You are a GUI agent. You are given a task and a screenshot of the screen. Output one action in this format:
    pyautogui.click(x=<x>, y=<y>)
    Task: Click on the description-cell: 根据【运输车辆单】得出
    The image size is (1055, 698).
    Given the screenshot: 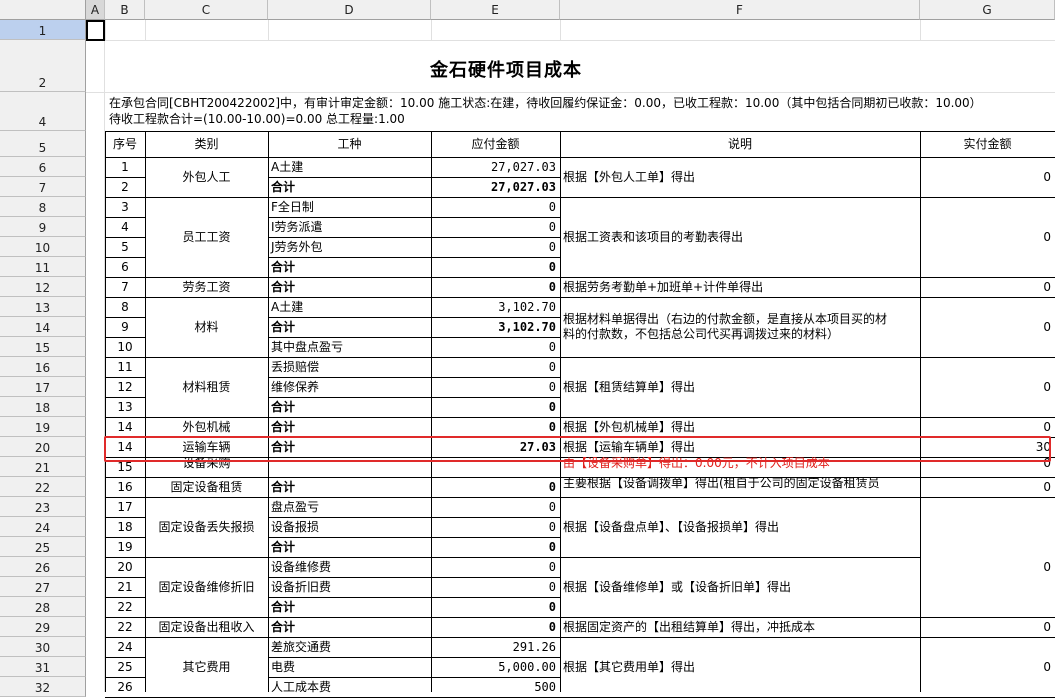 What is the action you would take?
    pyautogui.click(x=740, y=447)
    